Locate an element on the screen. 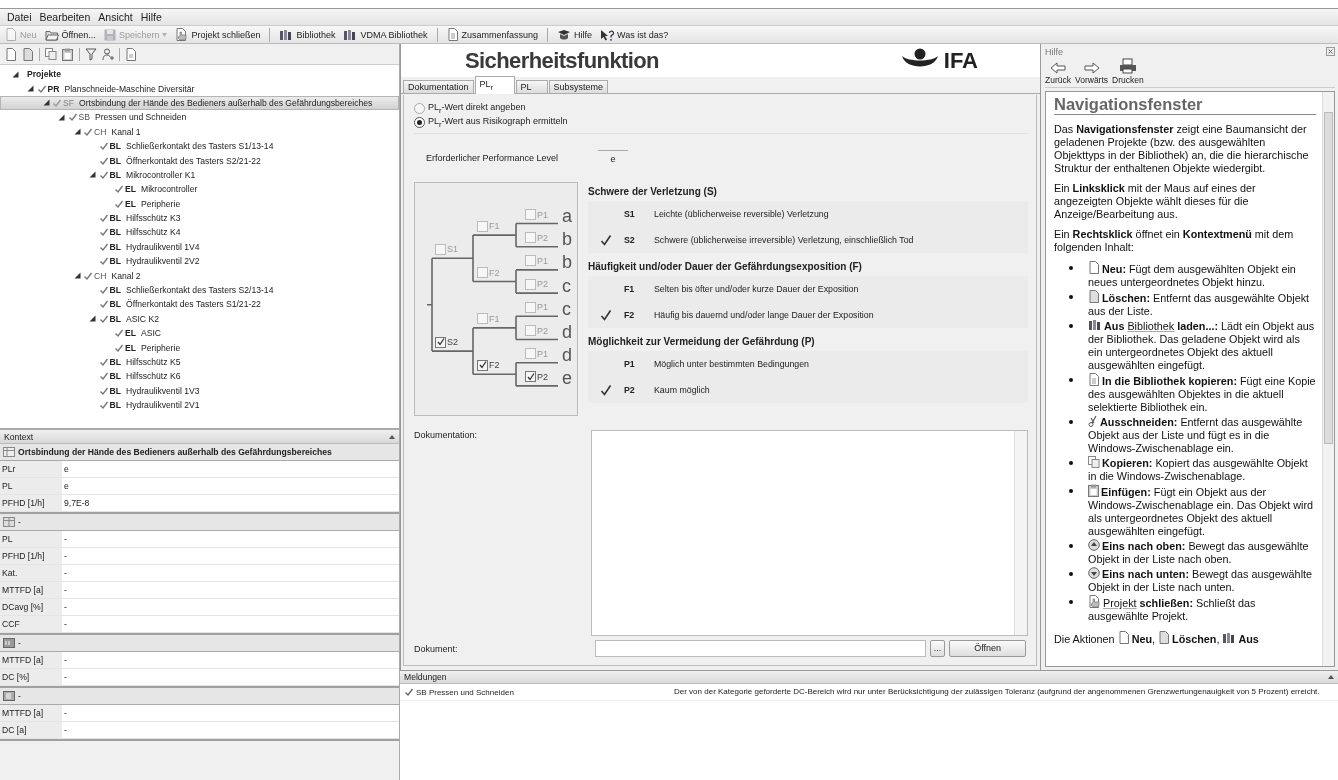 The image size is (1338, 780). tree-item: BL Öffnerkontakt des Tasters S1/21-22 is located at coordinates (199, 304).